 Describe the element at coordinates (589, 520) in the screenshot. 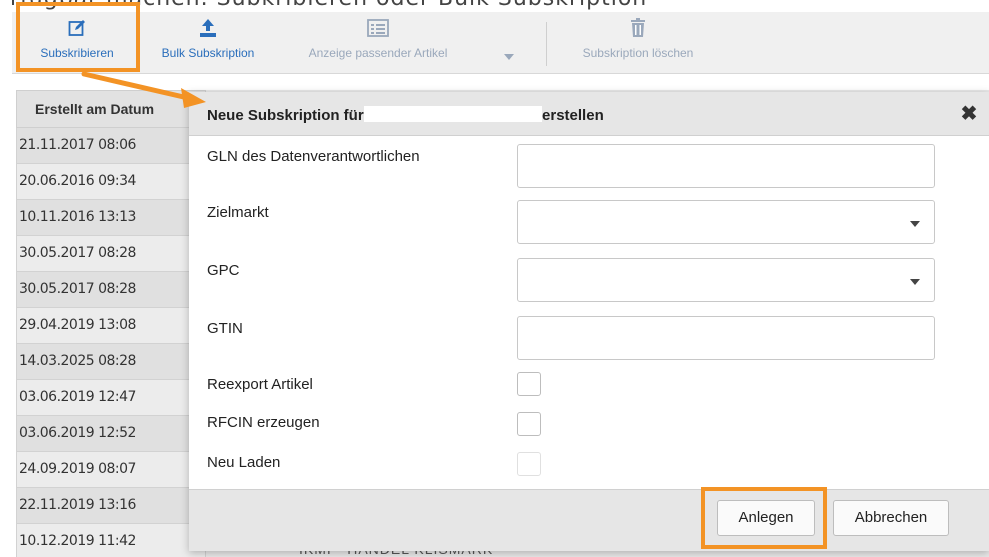

I see `dialog-footer: Anlegen Abbrechen` at that location.